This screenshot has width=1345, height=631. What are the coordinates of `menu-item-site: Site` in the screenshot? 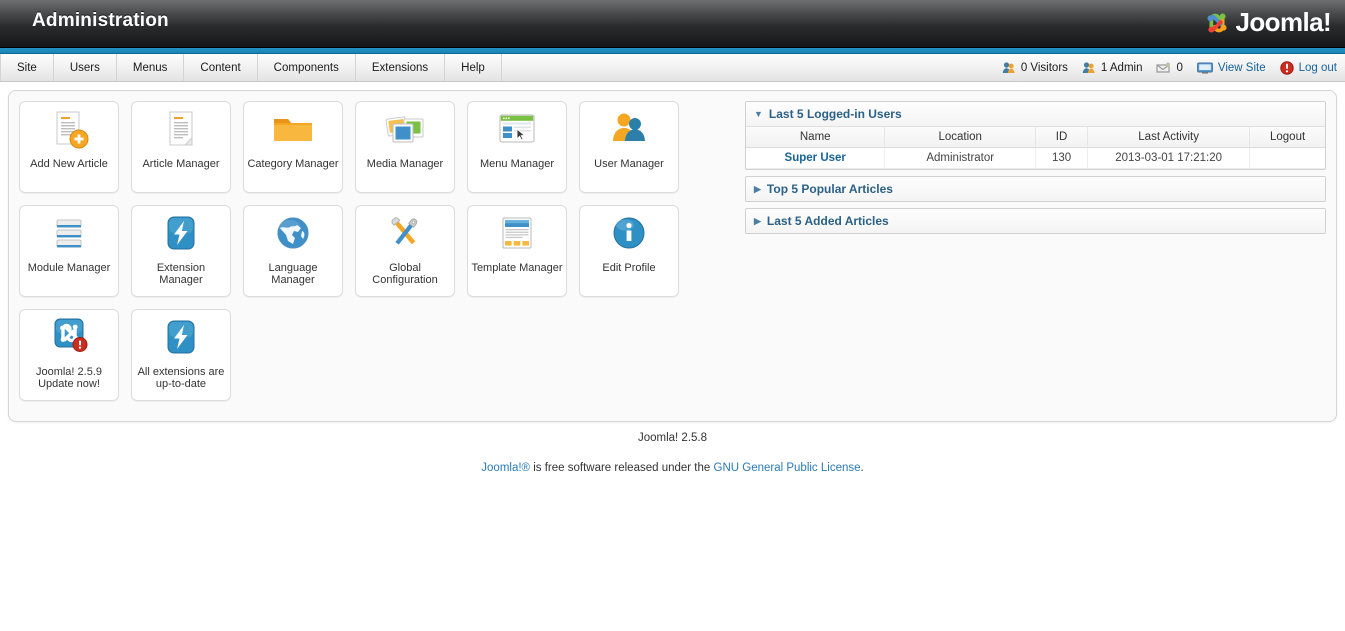 It's located at (27, 67).